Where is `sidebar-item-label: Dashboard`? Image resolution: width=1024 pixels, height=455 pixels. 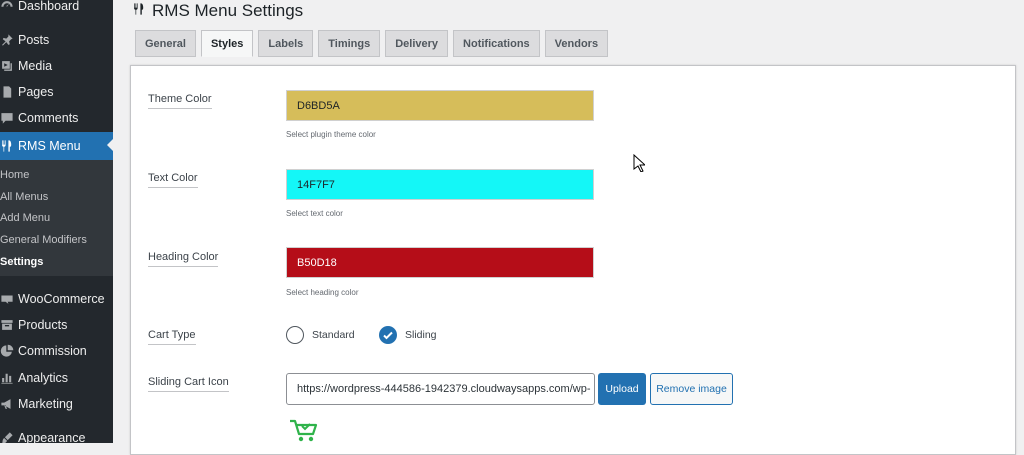 sidebar-item-label: Dashboard is located at coordinates (49, 6).